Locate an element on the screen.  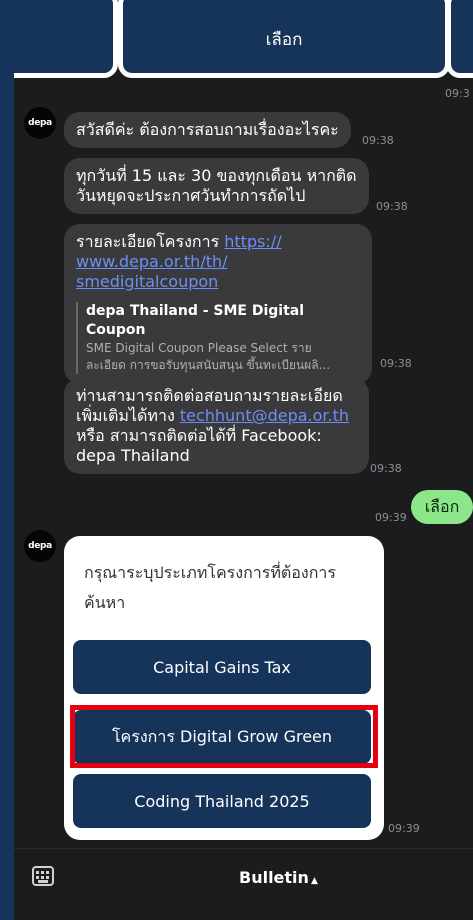
bulletin-label: Bulletin is located at coordinates (274, 877).